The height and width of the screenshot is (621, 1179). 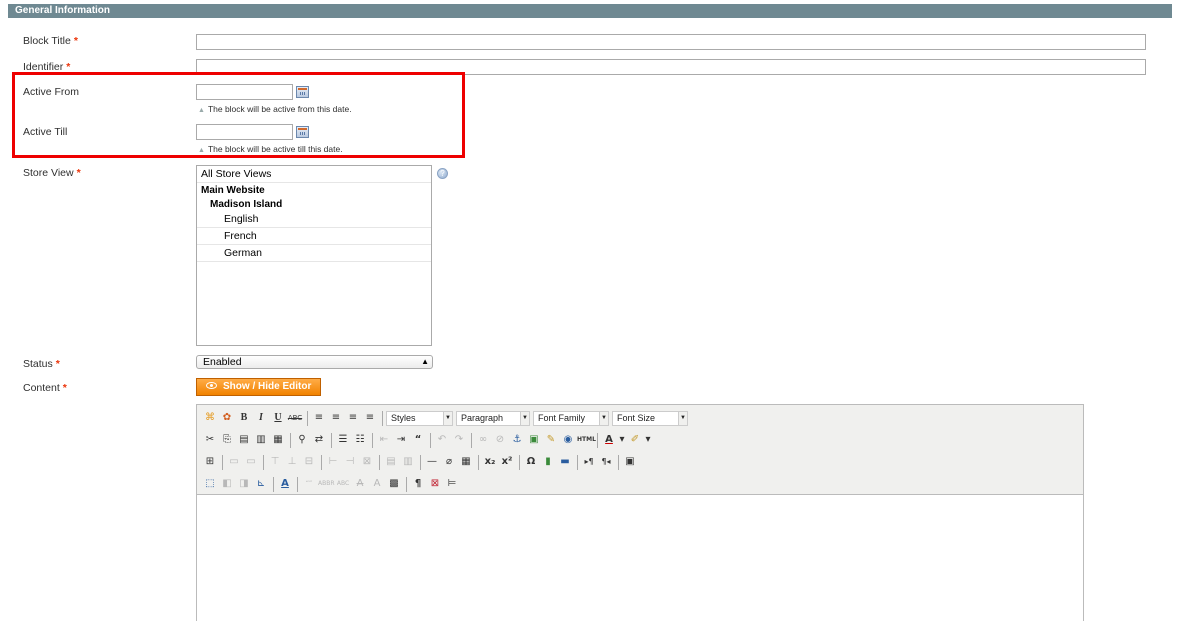 What do you see at coordinates (261, 484) in the screenshot?
I see `absolute-icon: ⊾` at bounding box center [261, 484].